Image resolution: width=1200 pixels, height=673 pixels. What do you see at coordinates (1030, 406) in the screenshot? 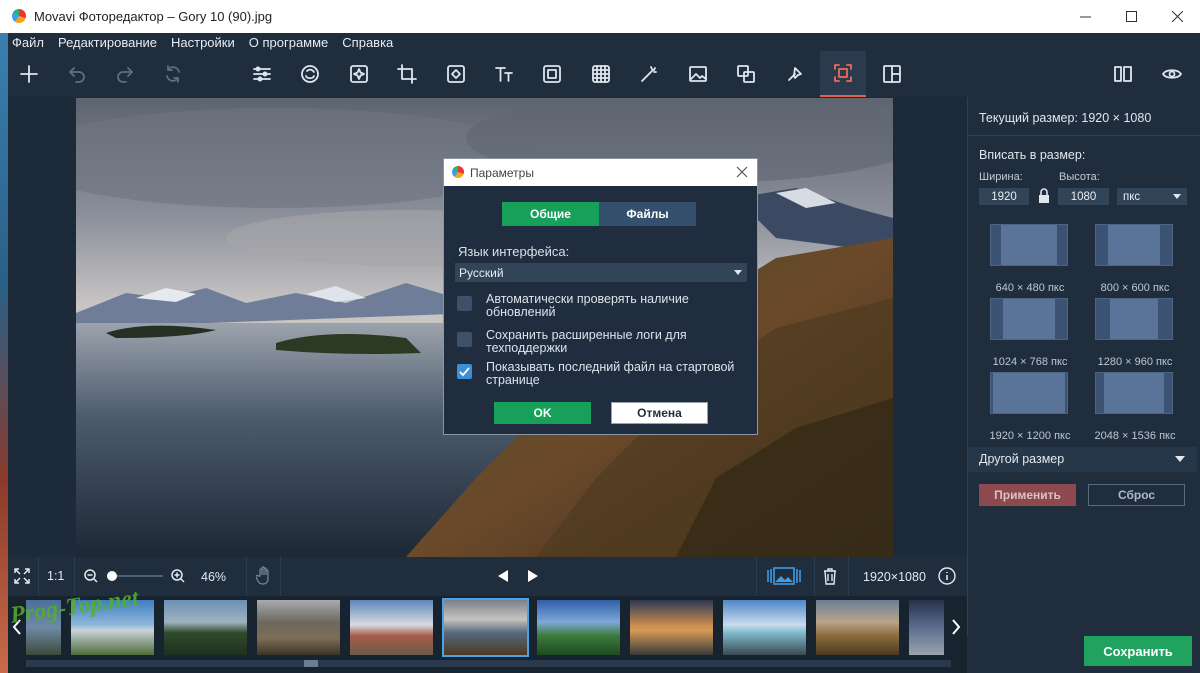
I see `preset-1920x1200: 1920 × 1200 пкс` at bounding box center [1030, 406].